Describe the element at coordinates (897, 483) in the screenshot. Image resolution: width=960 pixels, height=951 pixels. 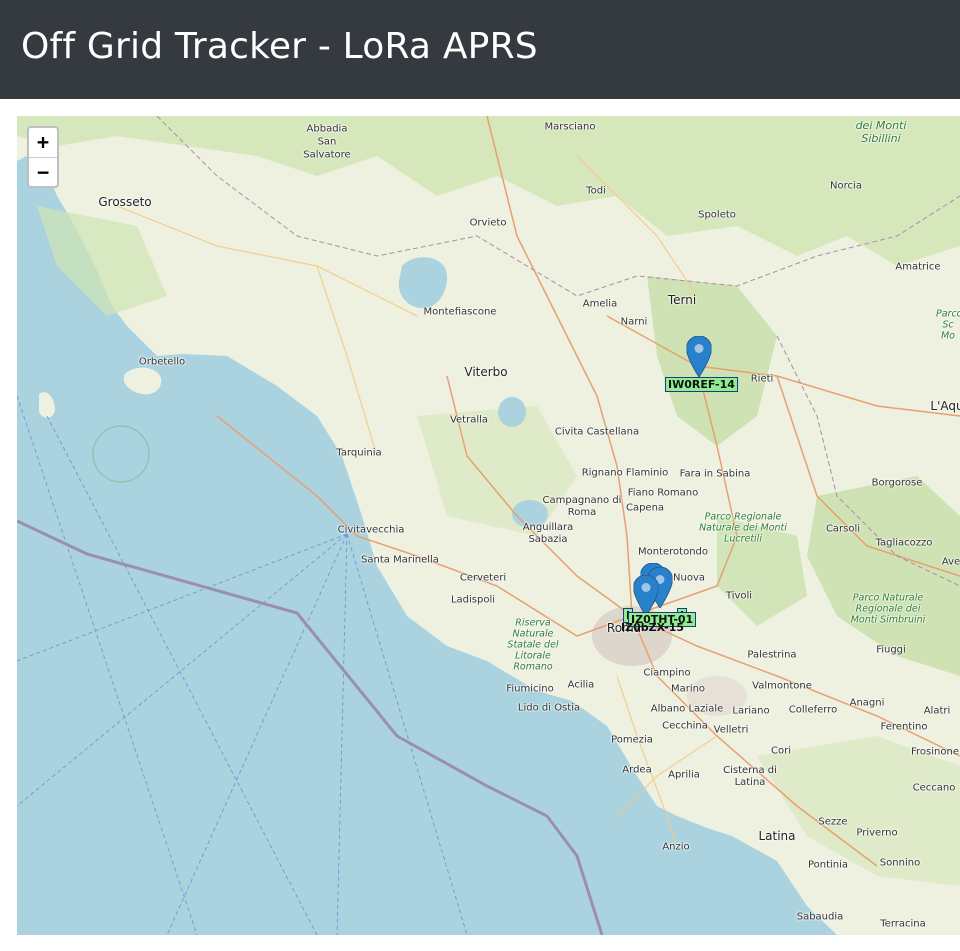
I see `place-label: Borgorose` at that location.